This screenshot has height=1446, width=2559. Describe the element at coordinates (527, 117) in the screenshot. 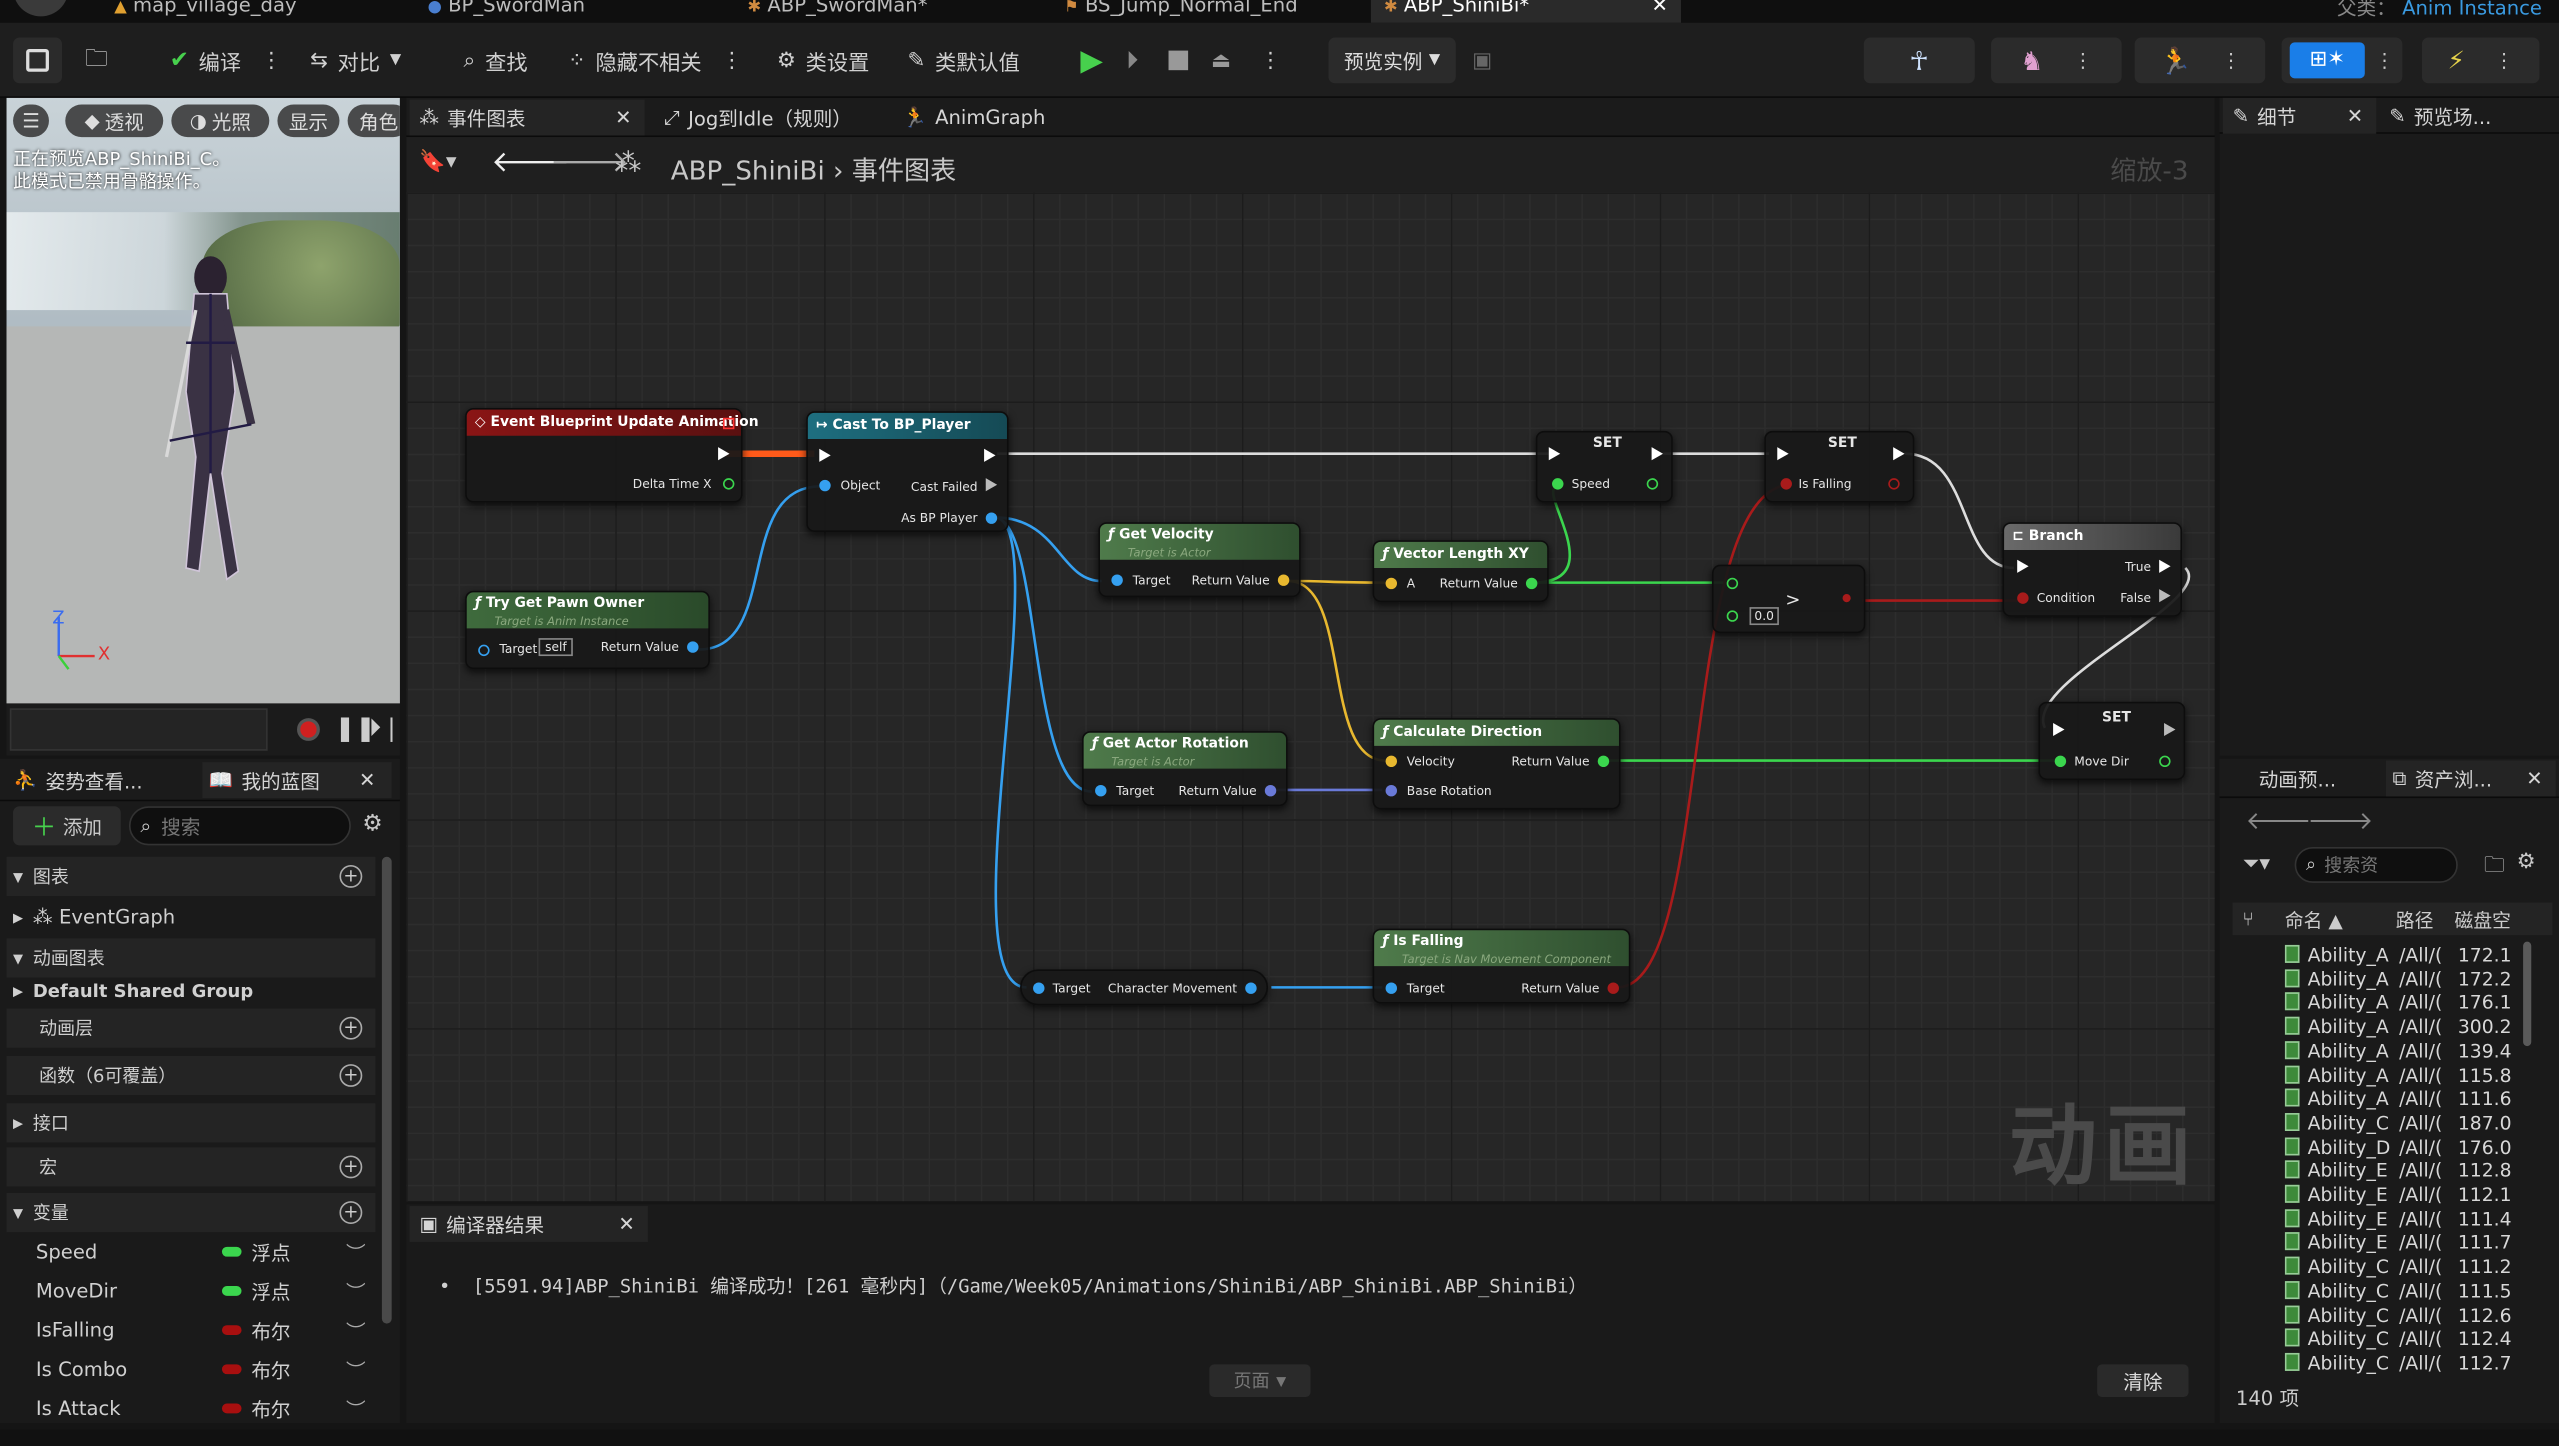

I see `tab-event-graph: ⁂ 事件图表 ✕` at that location.